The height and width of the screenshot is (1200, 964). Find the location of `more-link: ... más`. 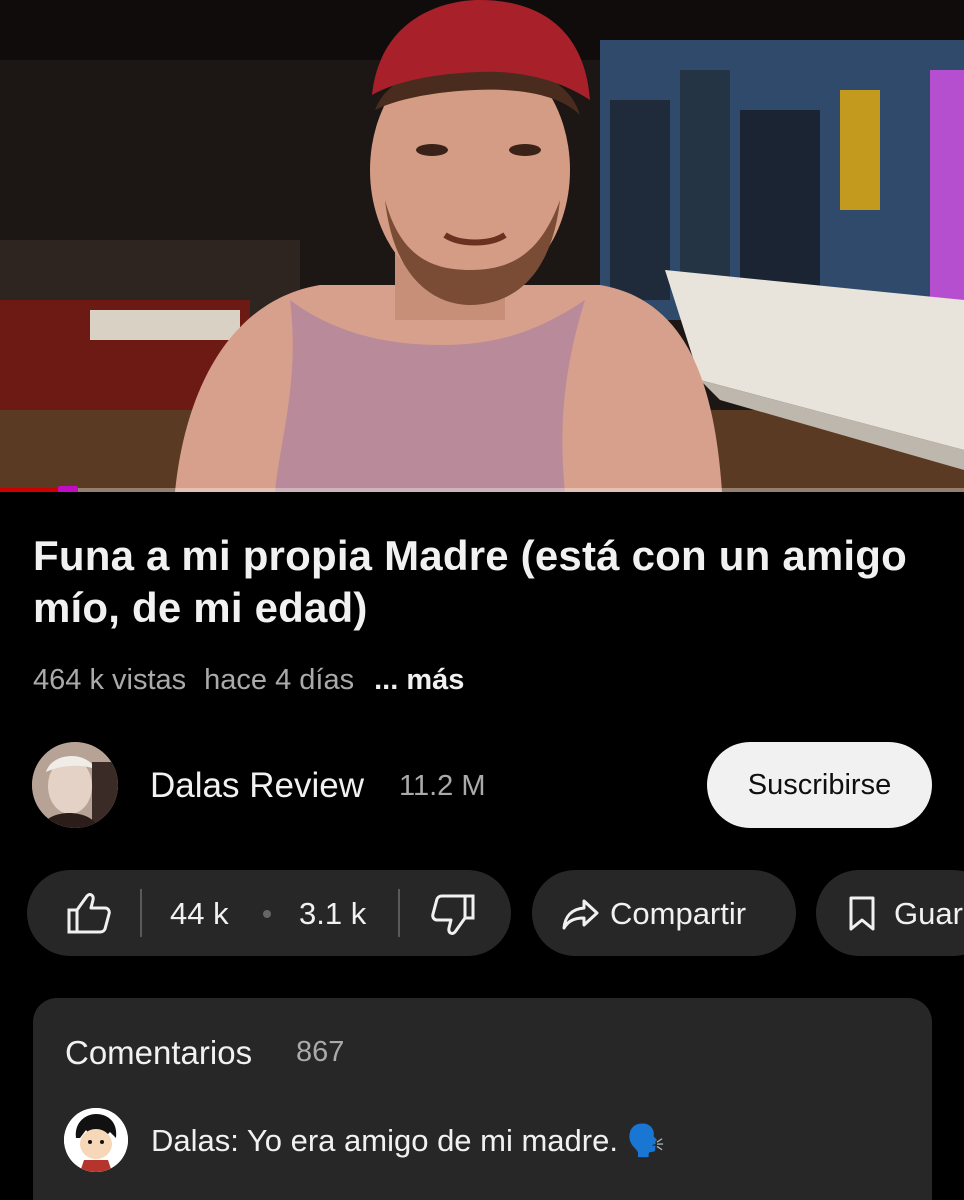

more-link: ... más is located at coordinates (419, 680).